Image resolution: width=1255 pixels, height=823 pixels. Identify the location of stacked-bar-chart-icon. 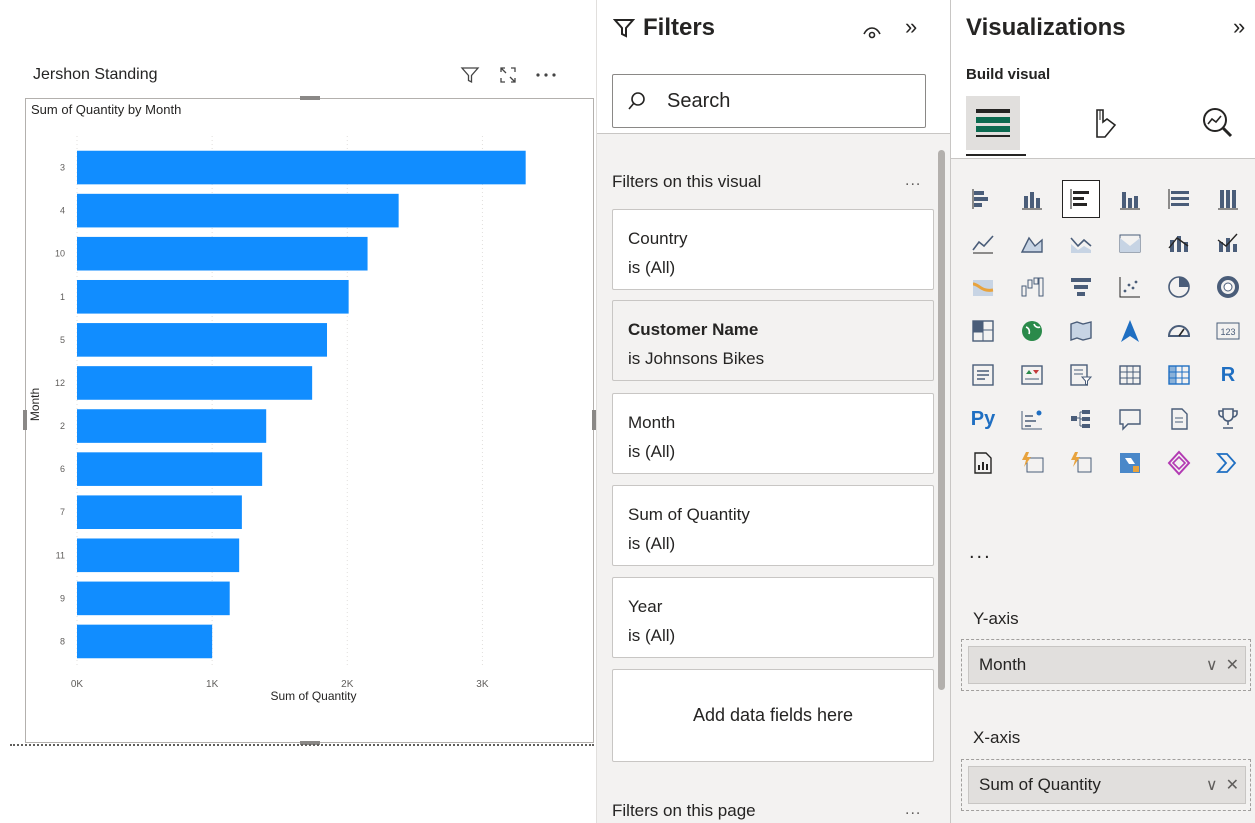
(983, 199).